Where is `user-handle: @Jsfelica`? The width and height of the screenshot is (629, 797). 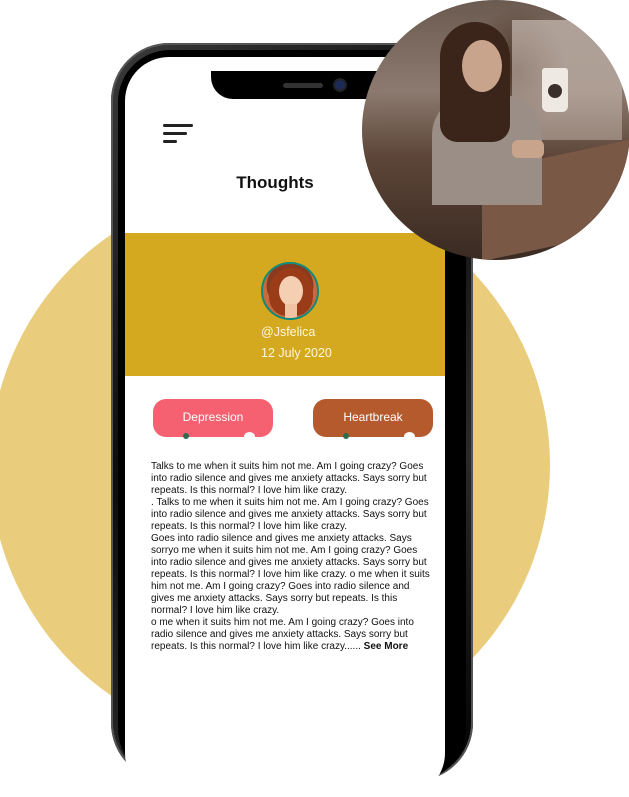
user-handle: @Jsfelica is located at coordinates (288, 332).